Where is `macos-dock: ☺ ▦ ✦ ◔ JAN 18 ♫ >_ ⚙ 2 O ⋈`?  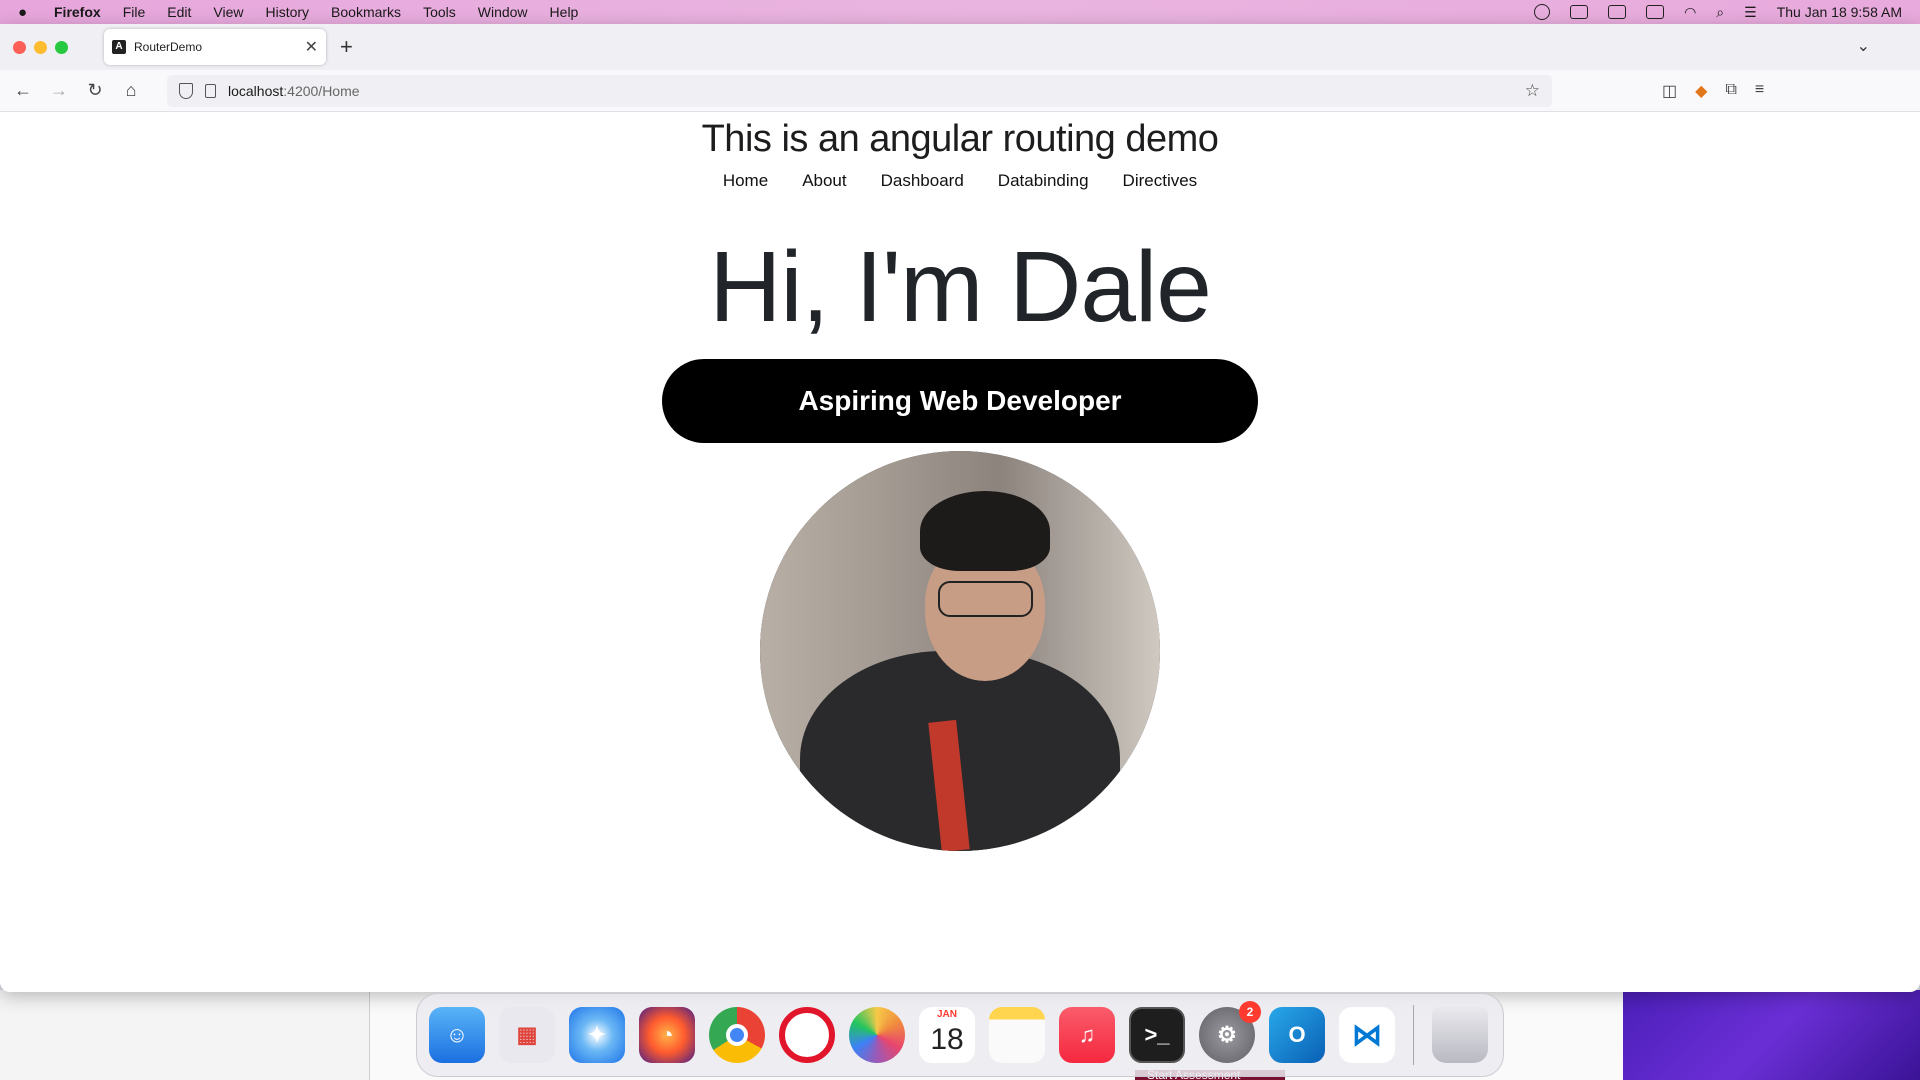
macos-dock: ☺ ▦ ✦ ◔ JAN 18 ♫ >_ ⚙ 2 O ⋈ is located at coordinates (960, 1035).